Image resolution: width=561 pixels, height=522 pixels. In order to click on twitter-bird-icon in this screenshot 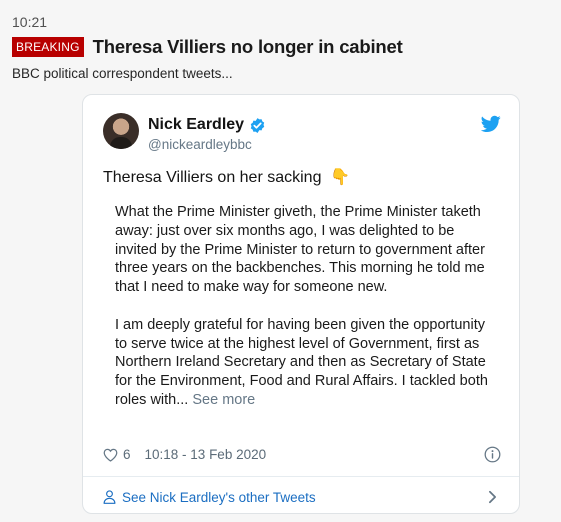, I will do `click(491, 124)`.